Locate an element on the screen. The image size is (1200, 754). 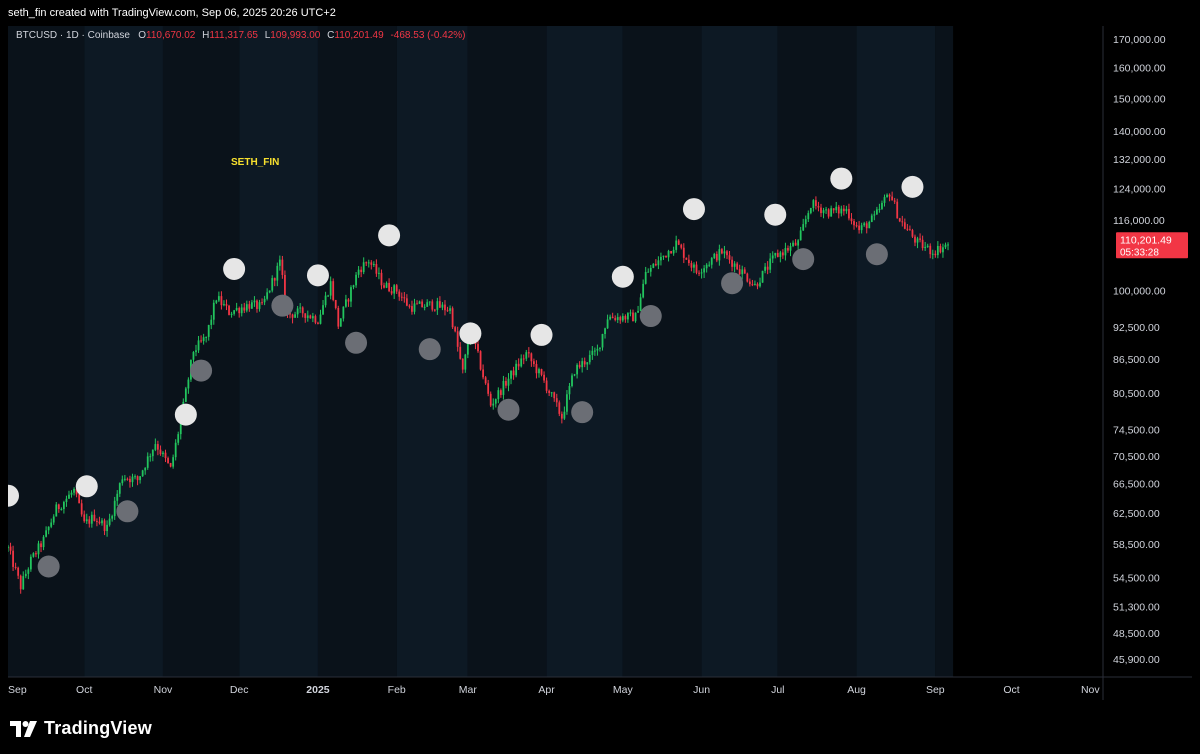
tradingview-logo: TradingView is located at coordinates (81, 728).